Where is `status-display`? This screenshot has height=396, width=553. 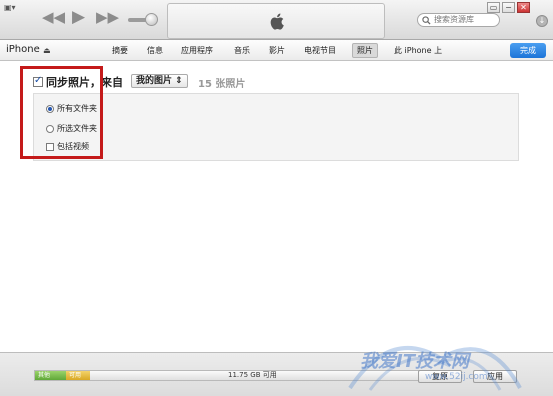
status-display is located at coordinates (276, 21).